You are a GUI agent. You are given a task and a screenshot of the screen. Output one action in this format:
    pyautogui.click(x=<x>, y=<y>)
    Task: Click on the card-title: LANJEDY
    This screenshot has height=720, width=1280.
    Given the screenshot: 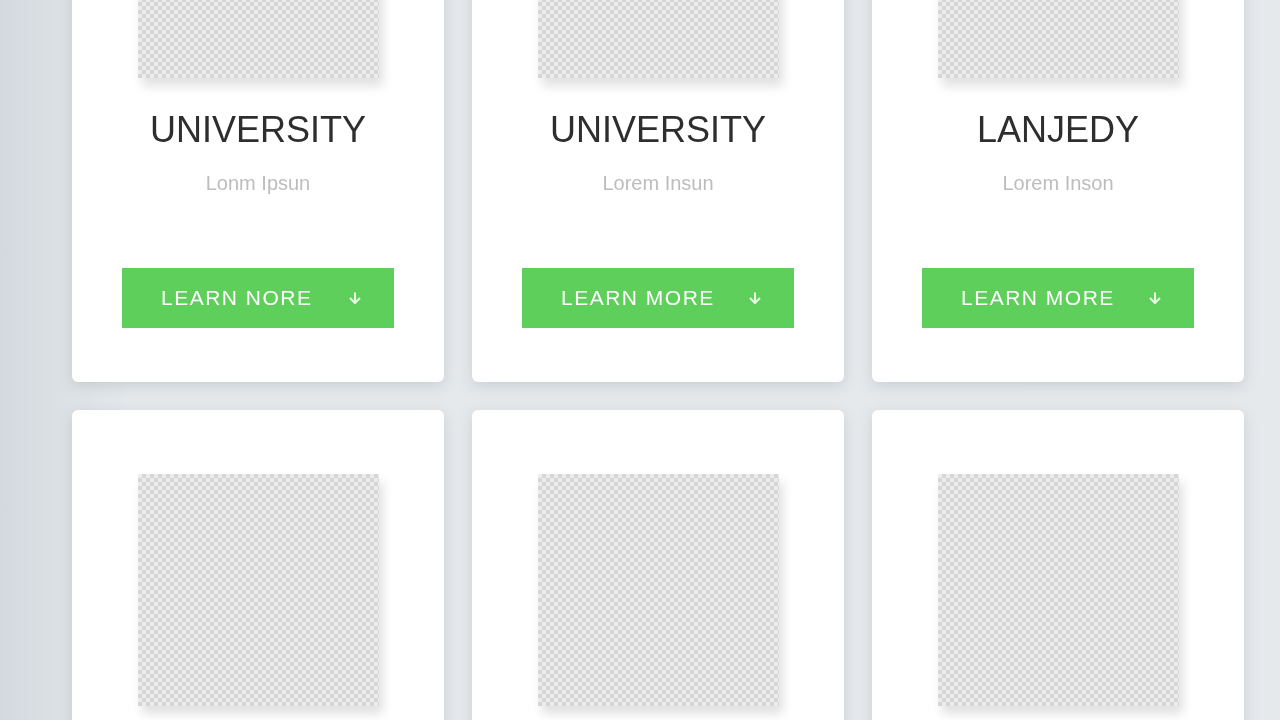 What is the action you would take?
    pyautogui.click(x=1058, y=129)
    